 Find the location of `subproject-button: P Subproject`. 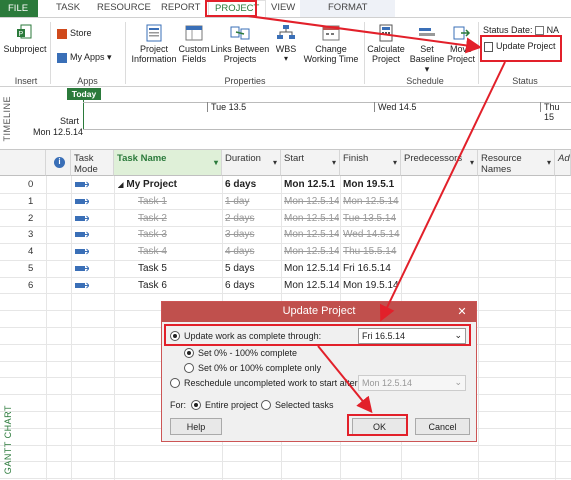

subproject-button: P Subproject is located at coordinates (25, 39).